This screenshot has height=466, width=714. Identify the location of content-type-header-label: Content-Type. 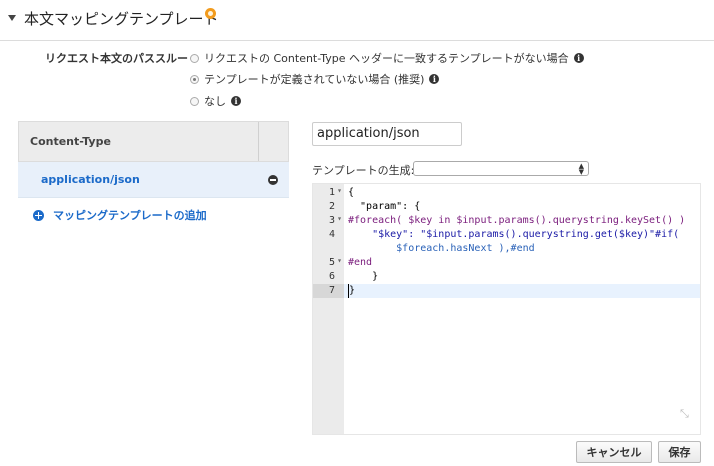
(70, 141).